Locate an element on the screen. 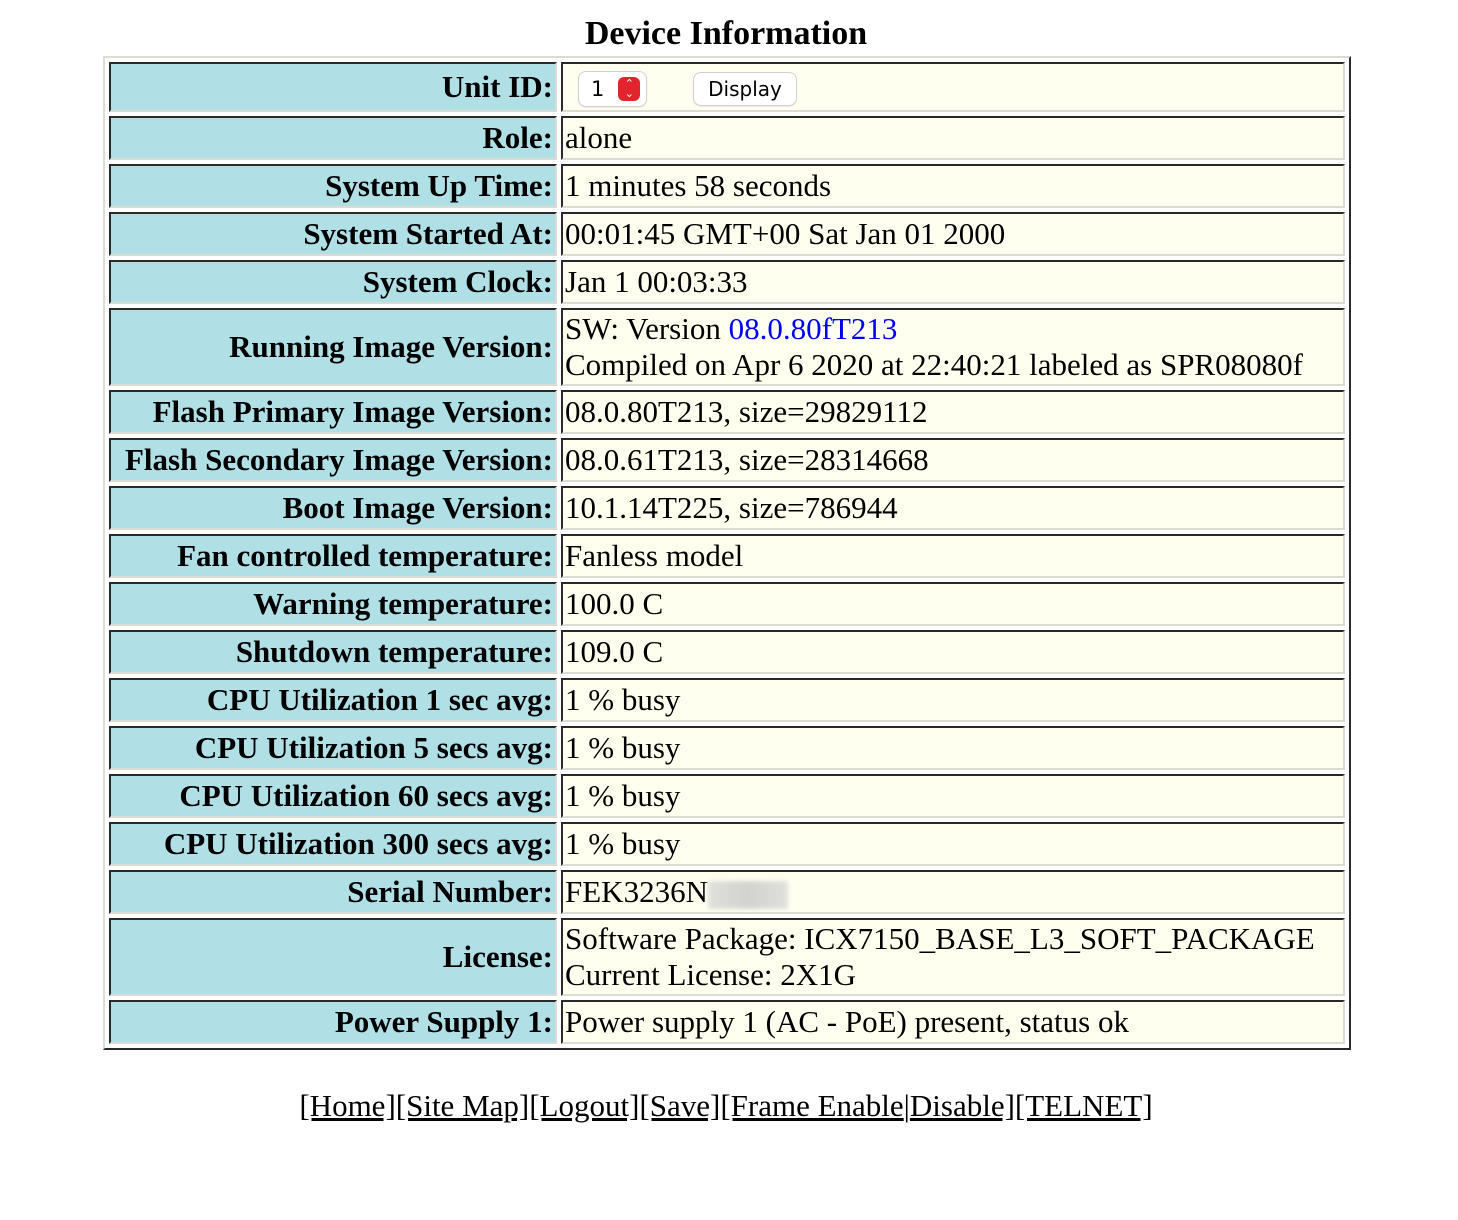 The image size is (1458, 1220). serial-redacted-blur is located at coordinates (747, 894).